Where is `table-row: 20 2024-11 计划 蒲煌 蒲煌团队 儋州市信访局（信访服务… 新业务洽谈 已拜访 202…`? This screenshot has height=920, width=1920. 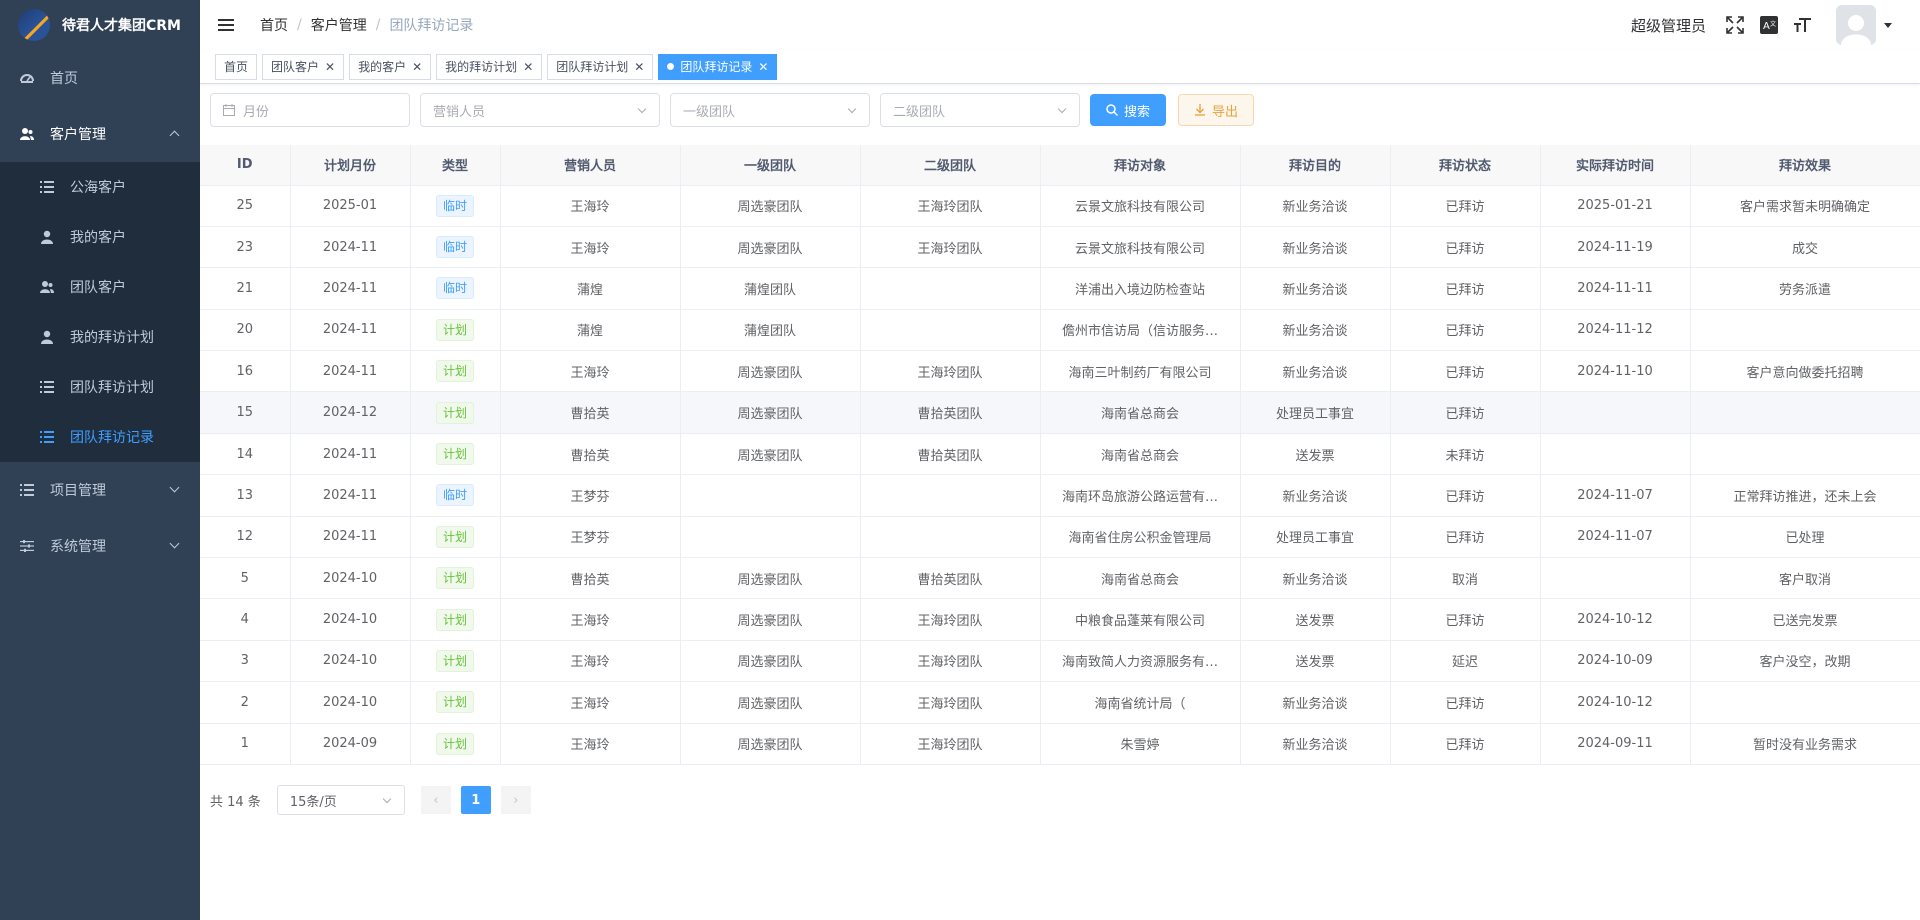 table-row: 20 2024-11 计划 蒲煌 蒲煌团队 儋州市信访局（信访服务… 新业务洽谈 已拜访 202… is located at coordinates (1060, 330).